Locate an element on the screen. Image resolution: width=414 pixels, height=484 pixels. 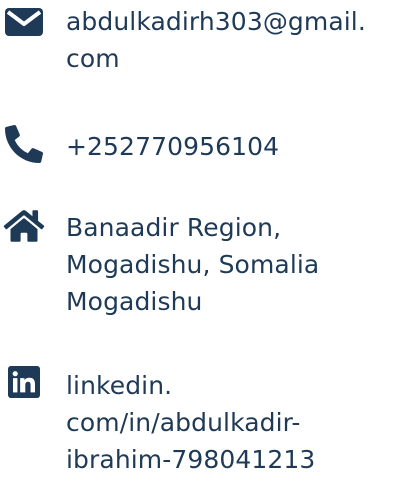
phone-number: +252770956104 is located at coordinates (173, 146).